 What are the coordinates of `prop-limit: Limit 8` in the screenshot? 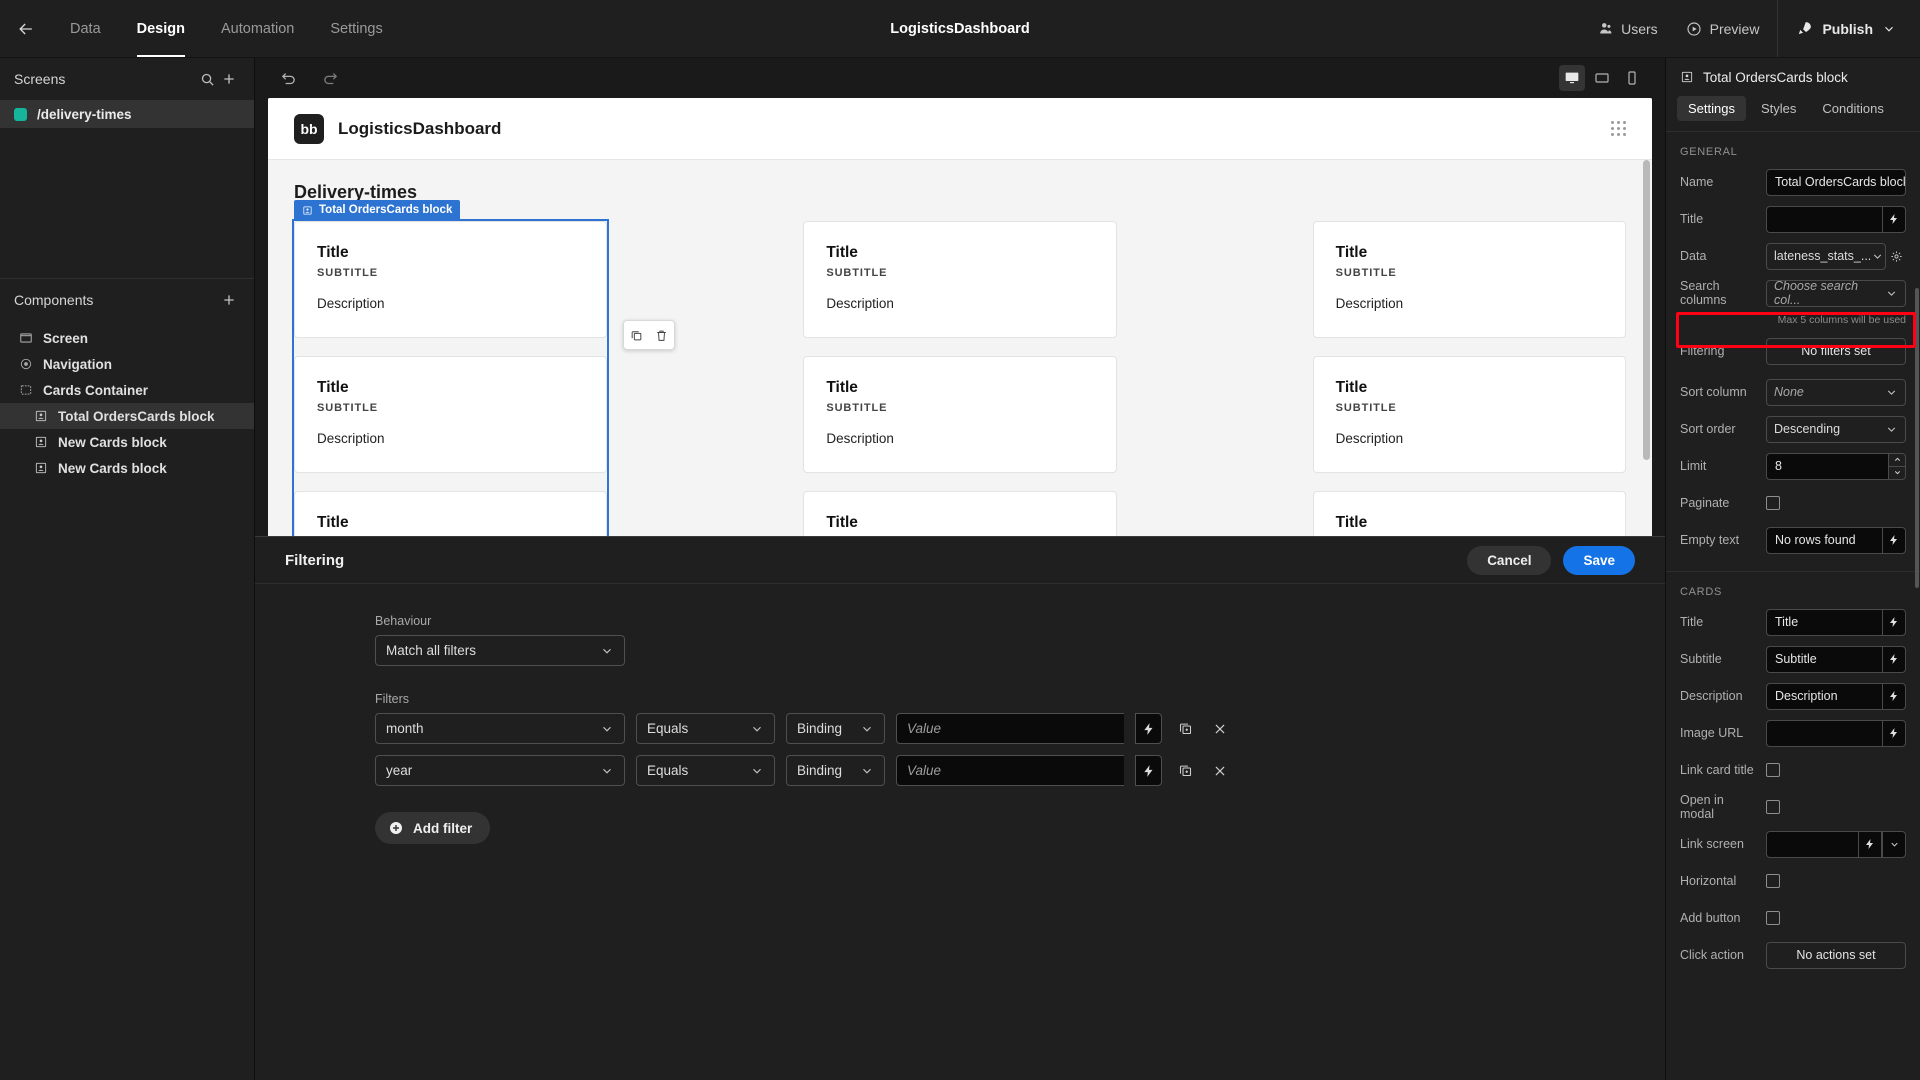 It's located at (1793, 466).